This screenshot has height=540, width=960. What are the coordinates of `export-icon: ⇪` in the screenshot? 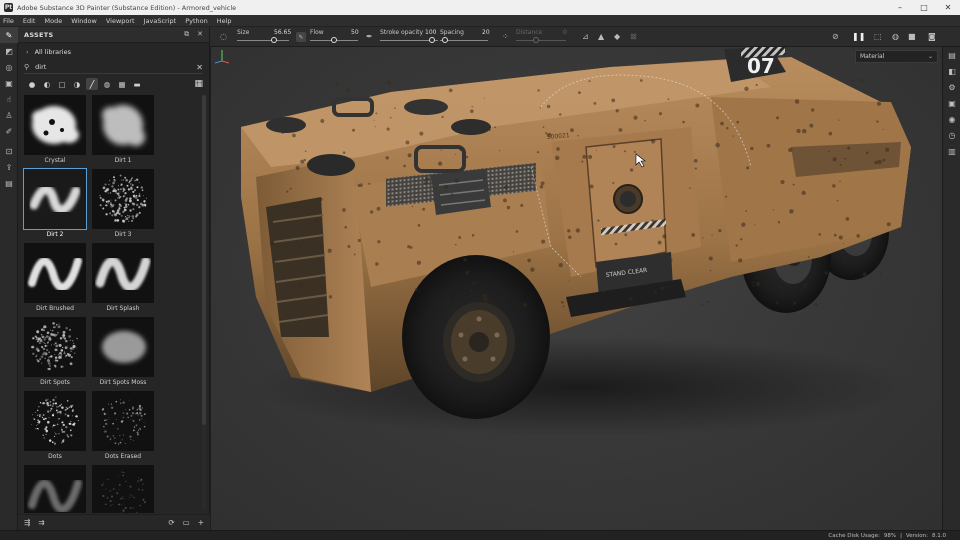 It's located at (9, 167).